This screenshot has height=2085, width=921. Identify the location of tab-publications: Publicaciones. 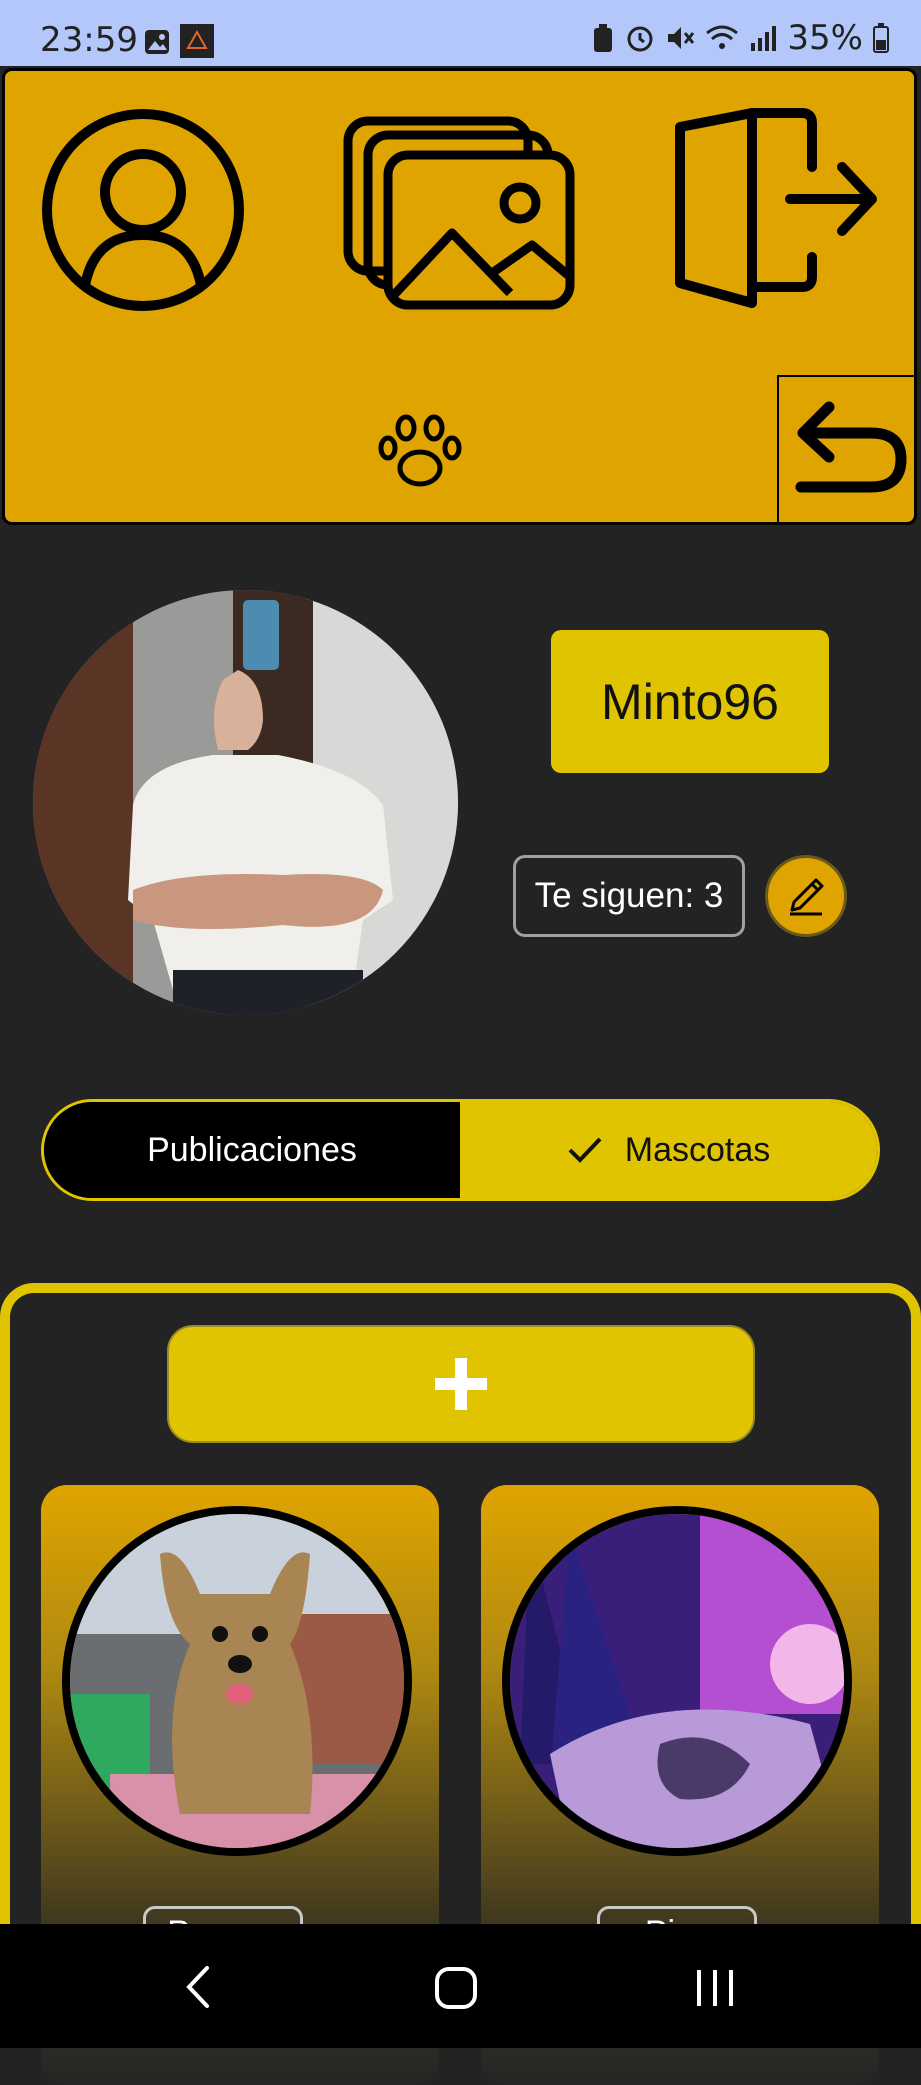
(252, 1150).